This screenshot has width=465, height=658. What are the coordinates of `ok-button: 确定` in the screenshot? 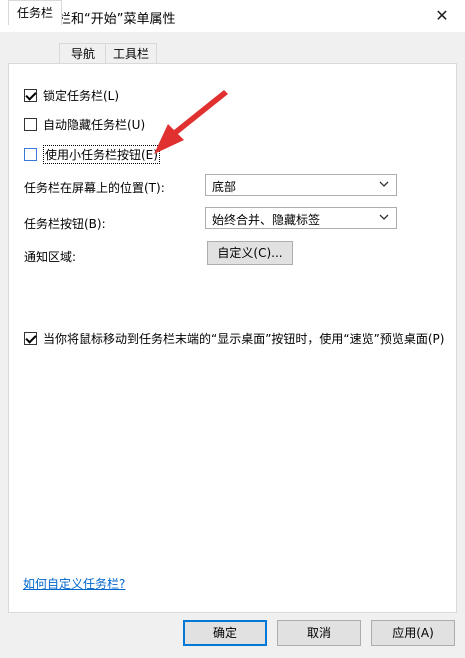 It's located at (225, 633).